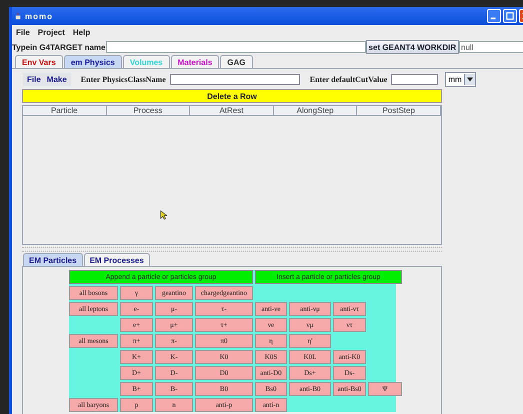 Image resolution: width=523 pixels, height=414 pixels. What do you see at coordinates (65, 111) in the screenshot?
I see `column-header: Particle` at bounding box center [65, 111].